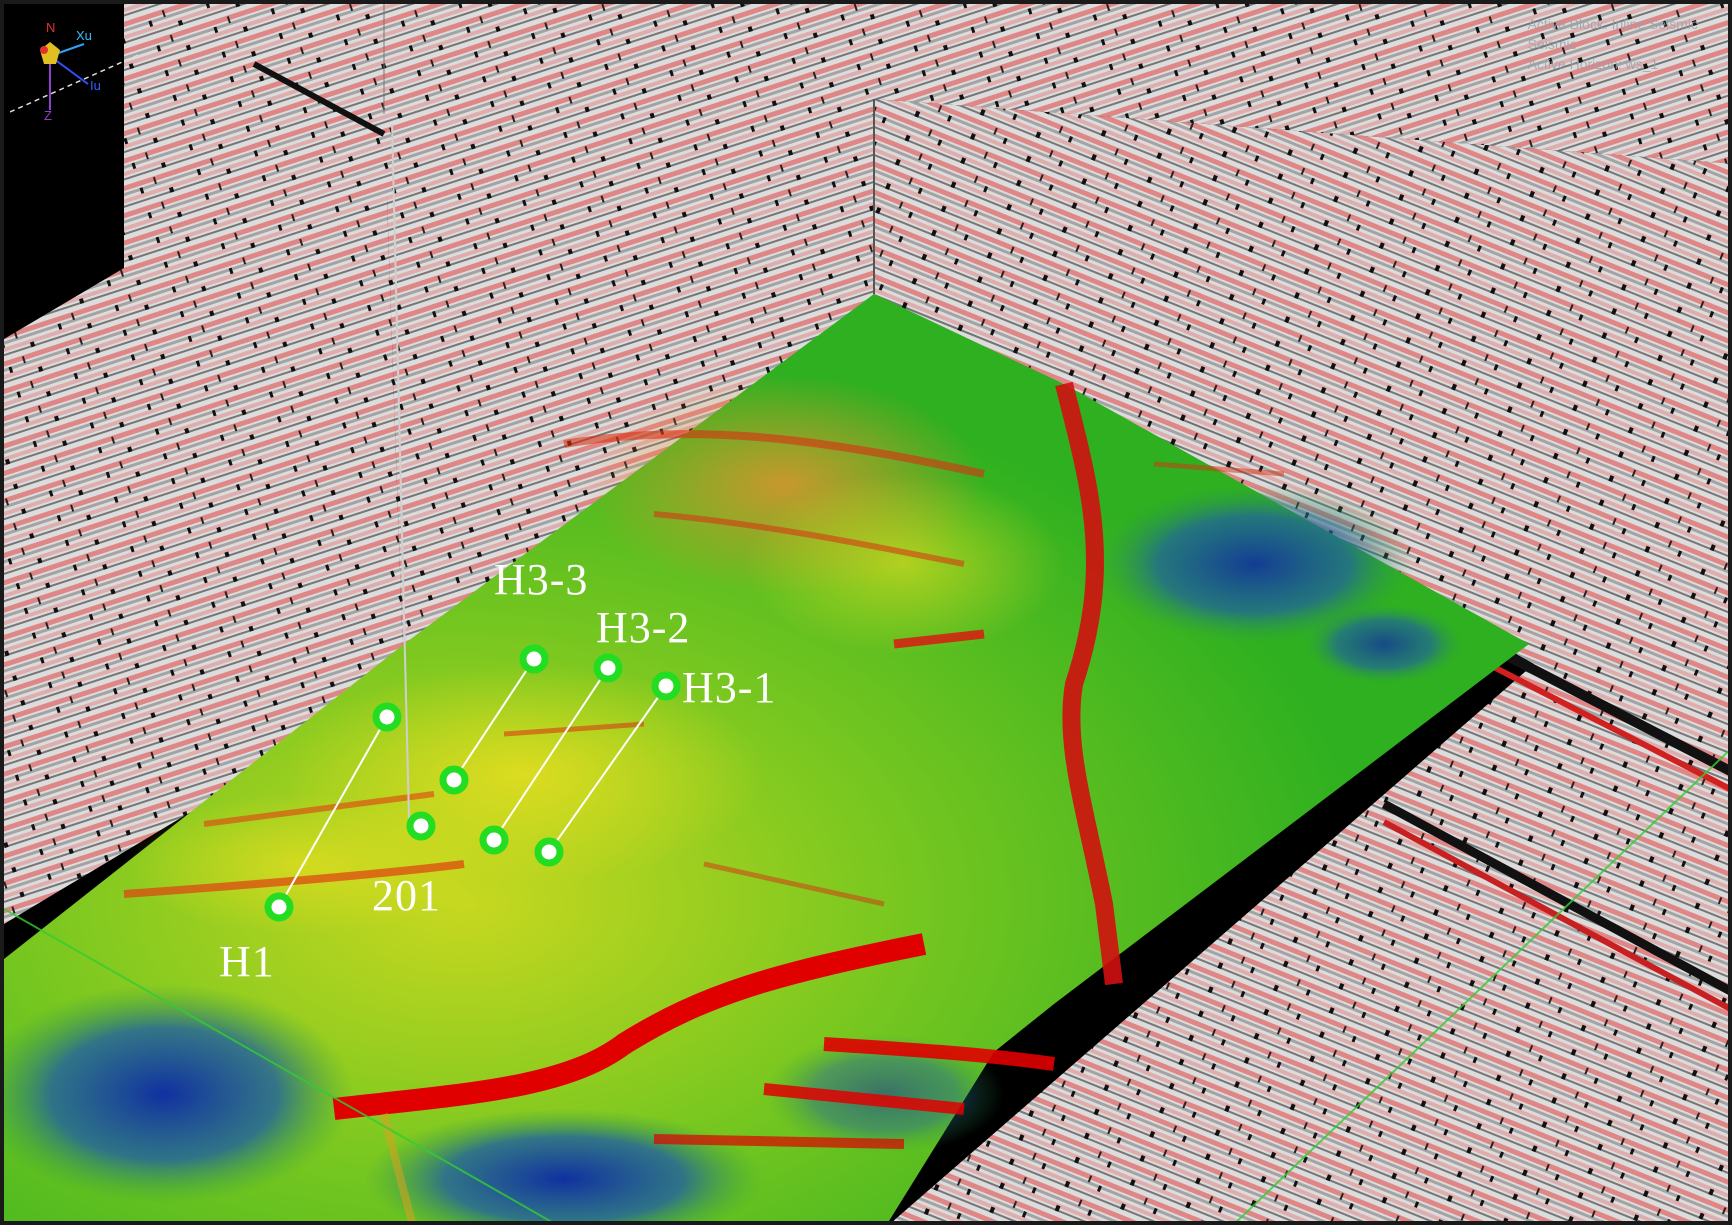  Describe the element at coordinates (75, 65) in the screenshot. I see `orientation-compass: N Xu Iu Z` at that location.